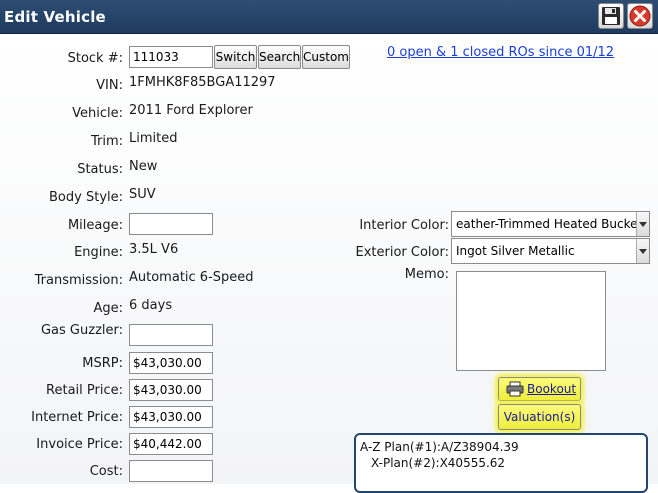 The image size is (658, 493). I want to click on age-value: 6 days, so click(151, 305).